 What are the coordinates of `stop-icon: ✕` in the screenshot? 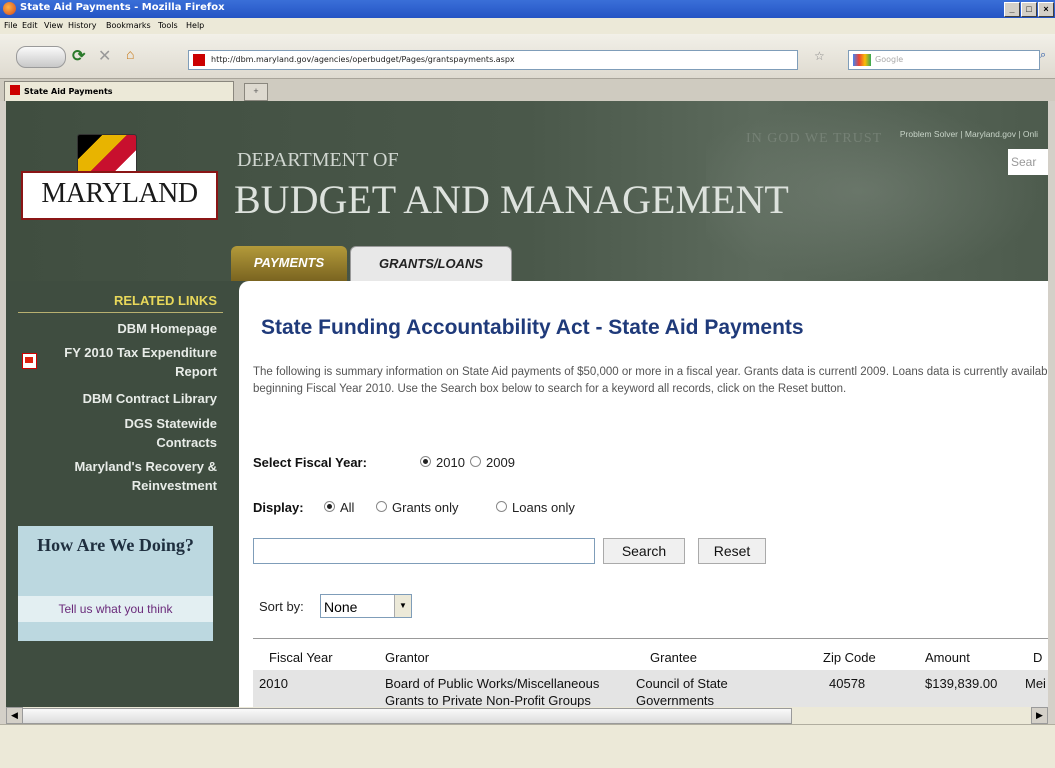 It's located at (104, 56).